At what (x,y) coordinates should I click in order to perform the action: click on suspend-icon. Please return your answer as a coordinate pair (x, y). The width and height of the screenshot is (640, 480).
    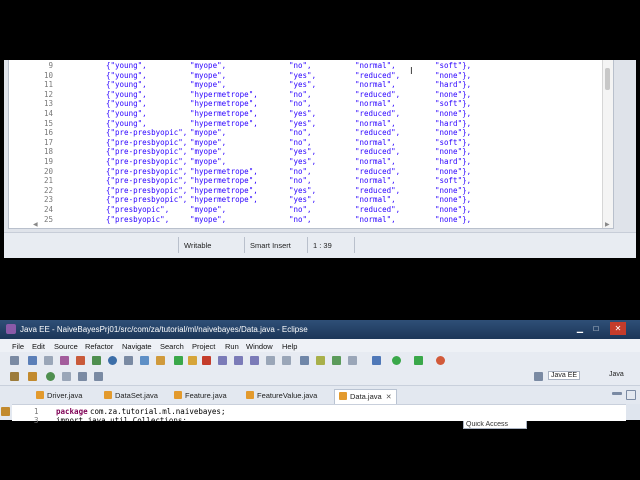
    Looking at the image, I should click on (192, 360).